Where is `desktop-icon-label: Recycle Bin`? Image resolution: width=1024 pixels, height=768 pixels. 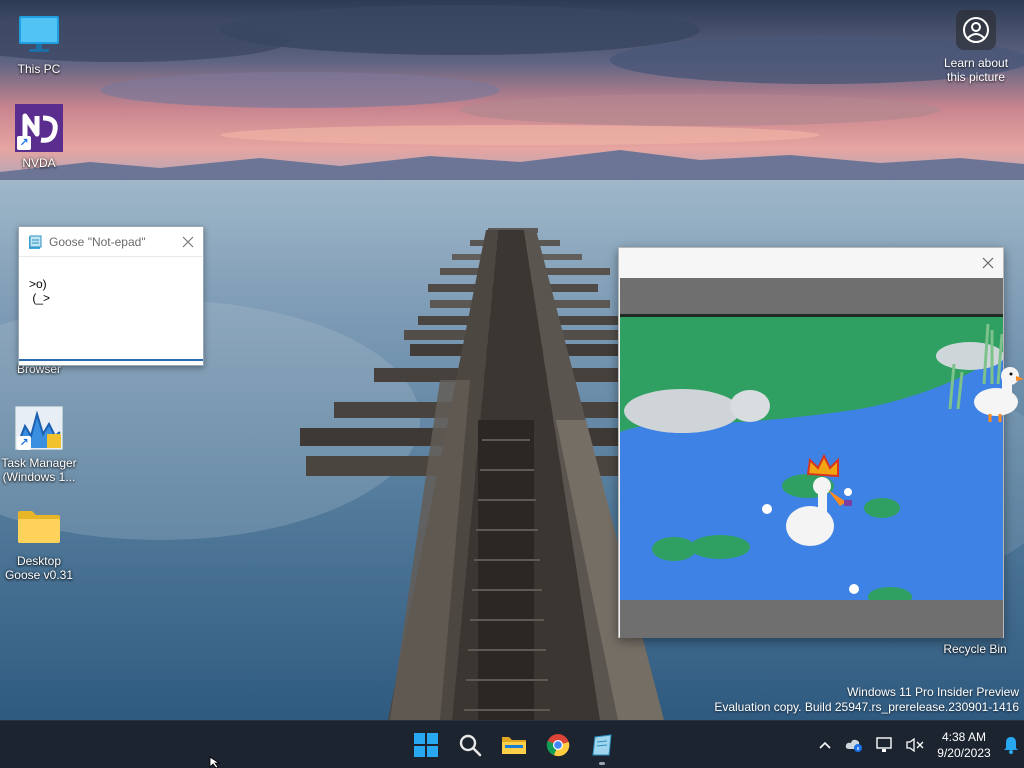 desktop-icon-label: Recycle Bin is located at coordinates (975, 649).